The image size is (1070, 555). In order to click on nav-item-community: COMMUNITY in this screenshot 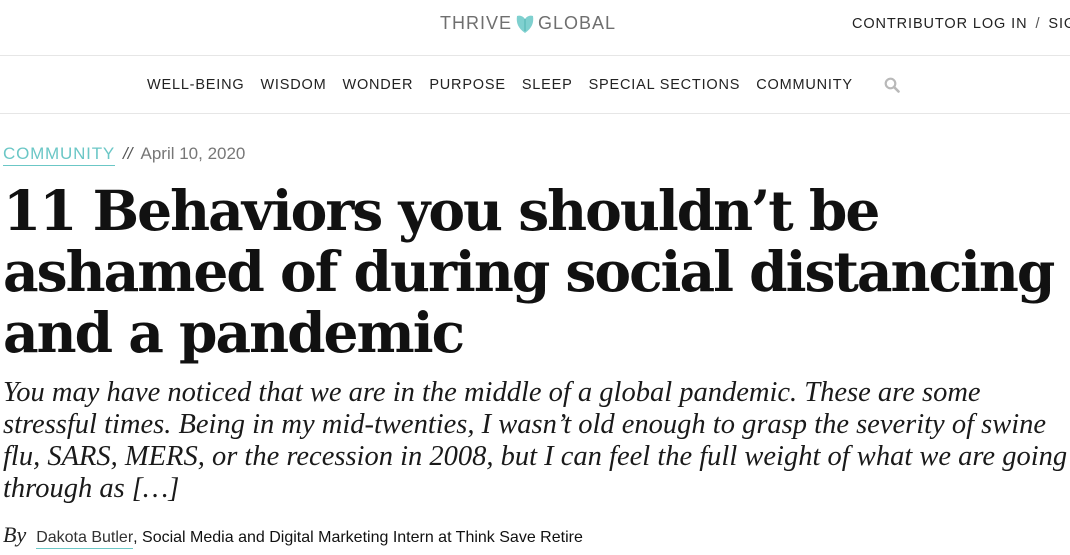, I will do `click(804, 85)`.